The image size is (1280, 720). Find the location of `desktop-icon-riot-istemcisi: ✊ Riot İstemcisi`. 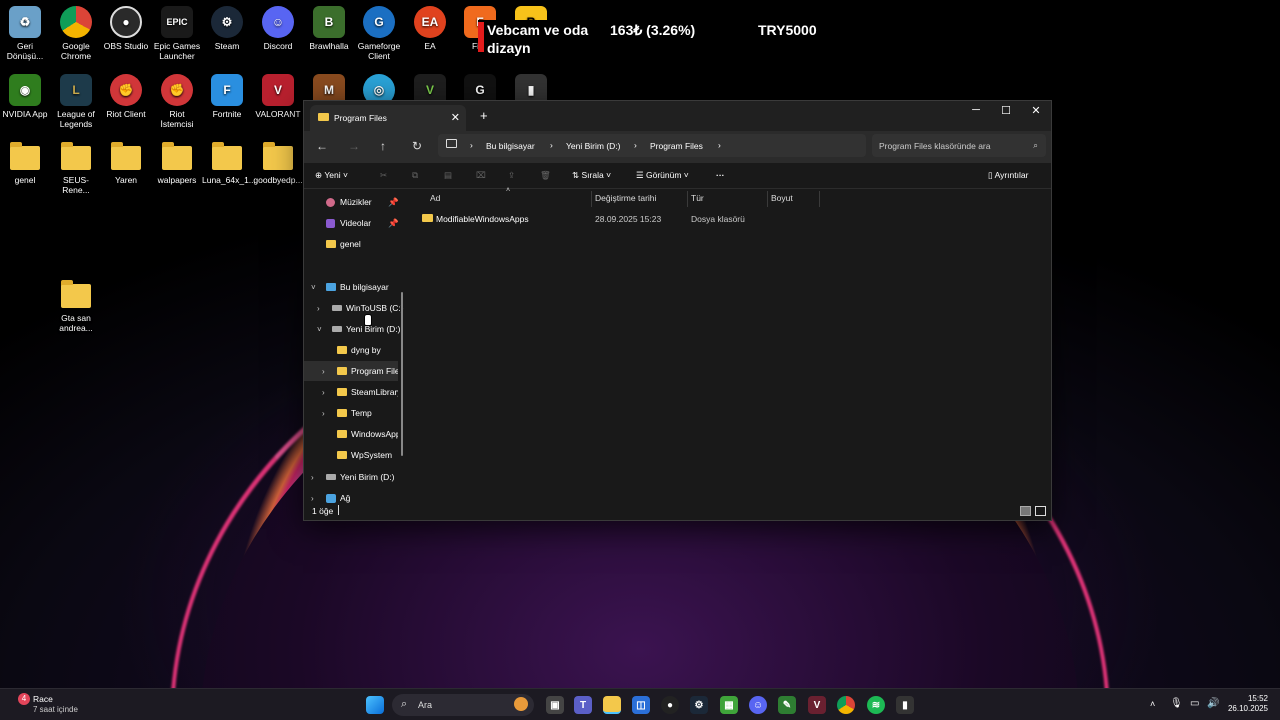

desktop-icon-riot-istemcisi: ✊ Riot İstemcisi is located at coordinates (177, 101).